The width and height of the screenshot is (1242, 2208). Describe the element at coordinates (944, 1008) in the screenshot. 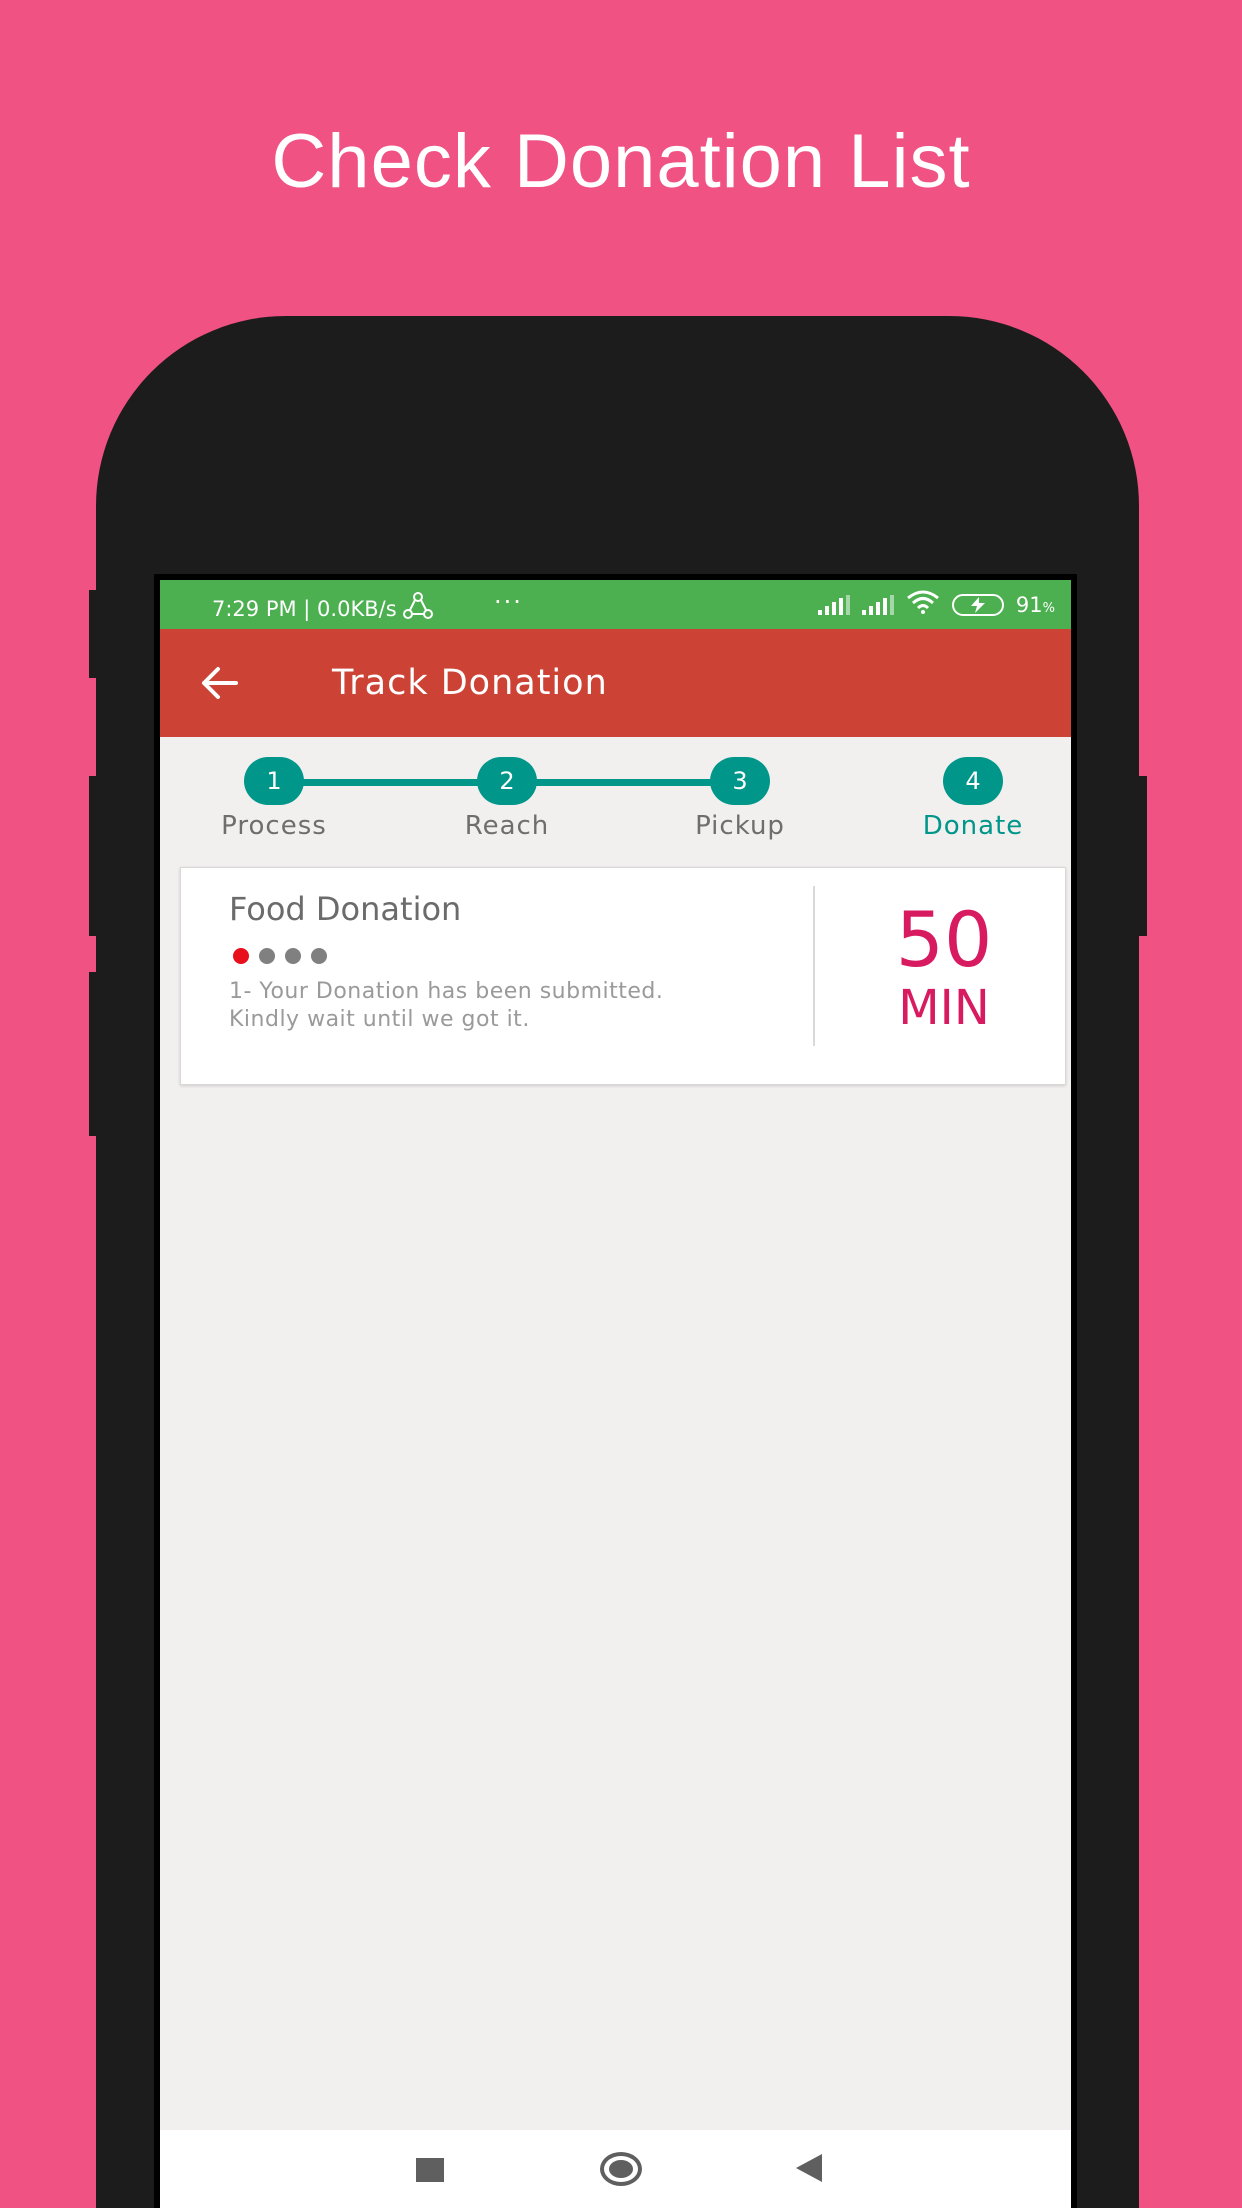

I see `eta-unit: MIN` at that location.